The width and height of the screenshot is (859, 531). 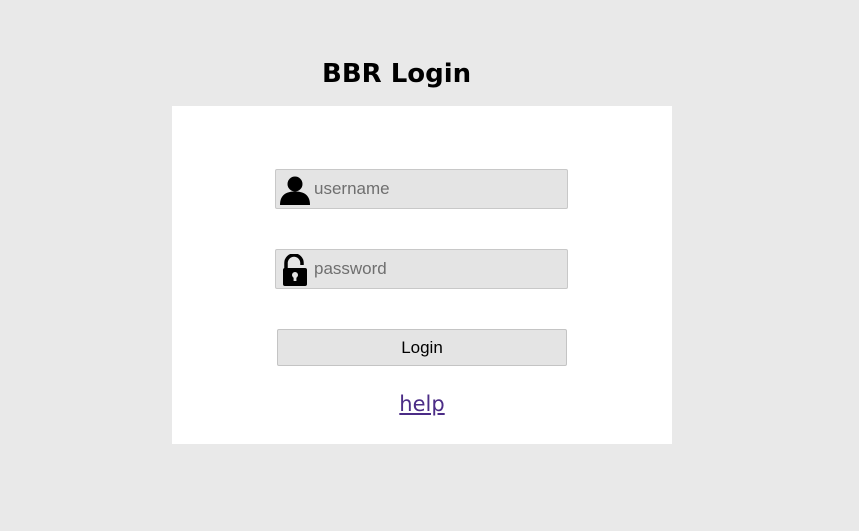 I want to click on password-field, so click(x=421, y=269).